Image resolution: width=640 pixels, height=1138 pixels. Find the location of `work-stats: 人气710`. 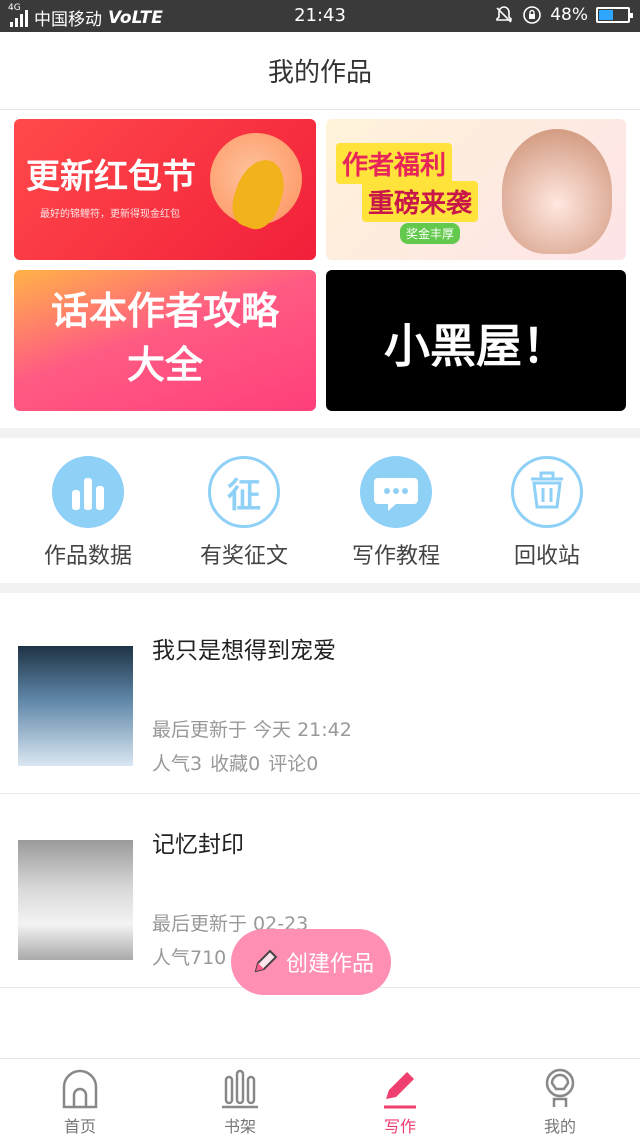

work-stats: 人气710 is located at coordinates (189, 956).